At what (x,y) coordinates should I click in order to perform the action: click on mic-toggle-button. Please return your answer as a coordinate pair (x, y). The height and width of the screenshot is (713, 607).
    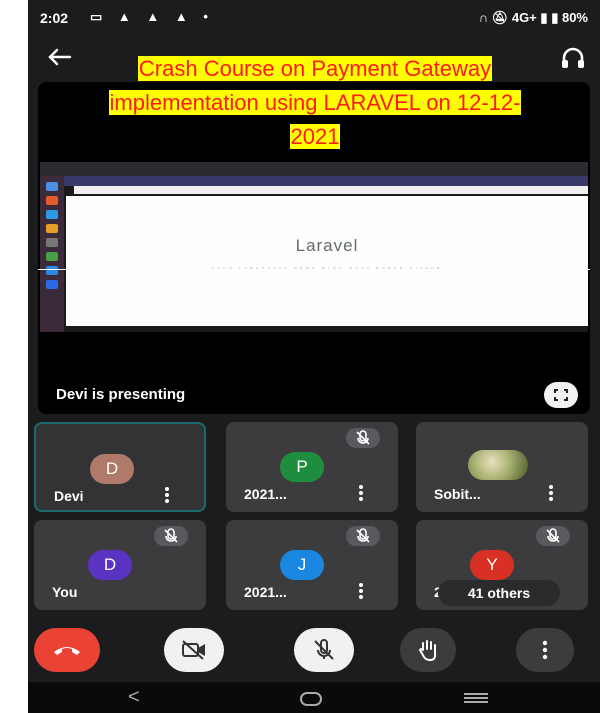
    Looking at the image, I should click on (324, 650).